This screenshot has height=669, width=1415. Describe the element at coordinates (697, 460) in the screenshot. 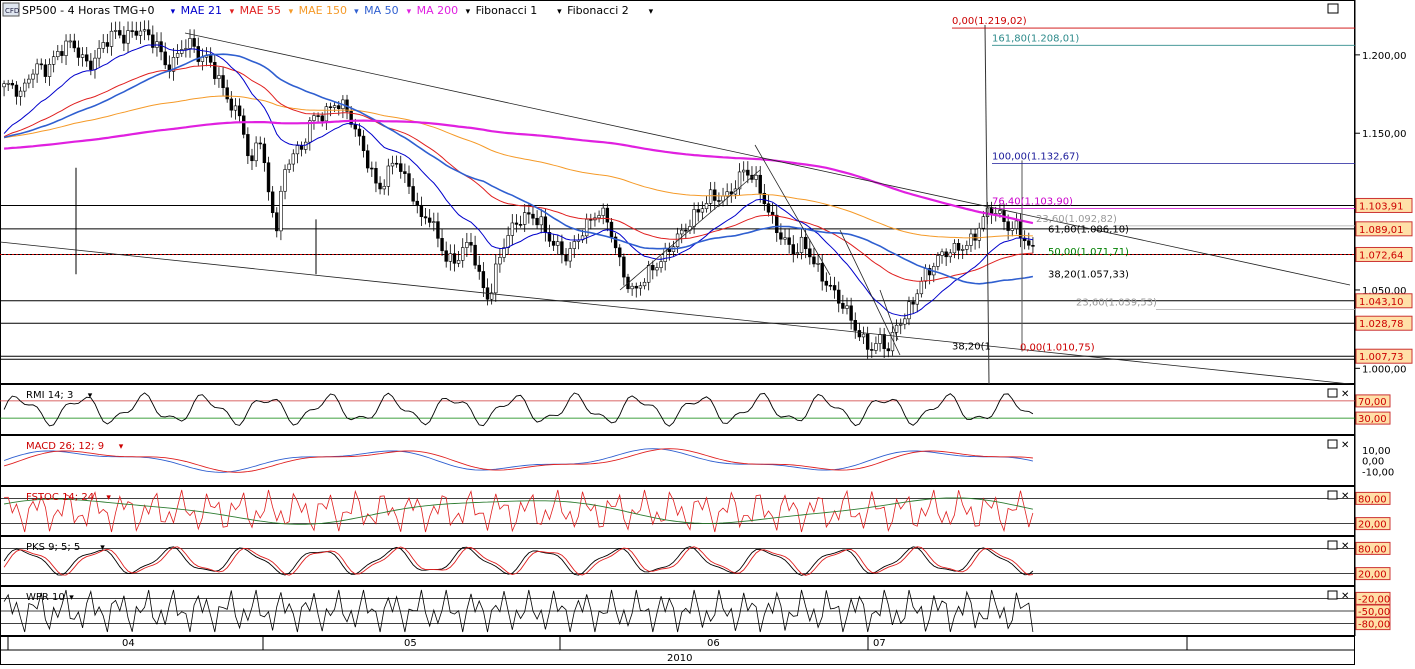

I see `panel-macd: 10,000,00-10,00 MACD 26; 12; 9 ▾ ✕` at that location.